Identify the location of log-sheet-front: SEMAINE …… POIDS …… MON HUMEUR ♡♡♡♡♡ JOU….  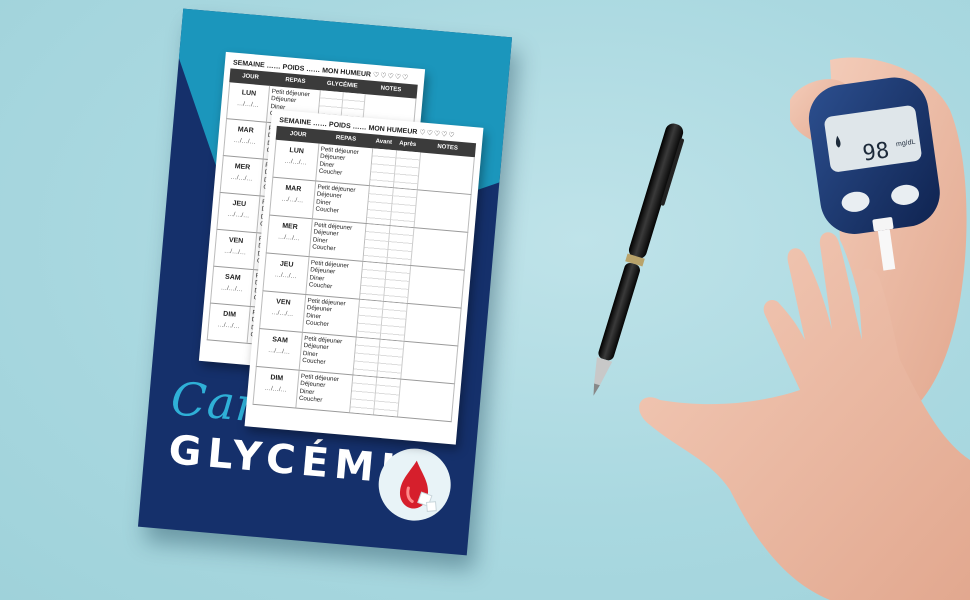
(364, 277).